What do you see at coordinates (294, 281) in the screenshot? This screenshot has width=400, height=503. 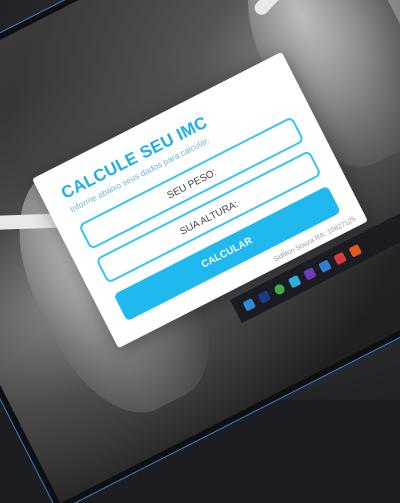 I see `edge-icon` at bounding box center [294, 281].